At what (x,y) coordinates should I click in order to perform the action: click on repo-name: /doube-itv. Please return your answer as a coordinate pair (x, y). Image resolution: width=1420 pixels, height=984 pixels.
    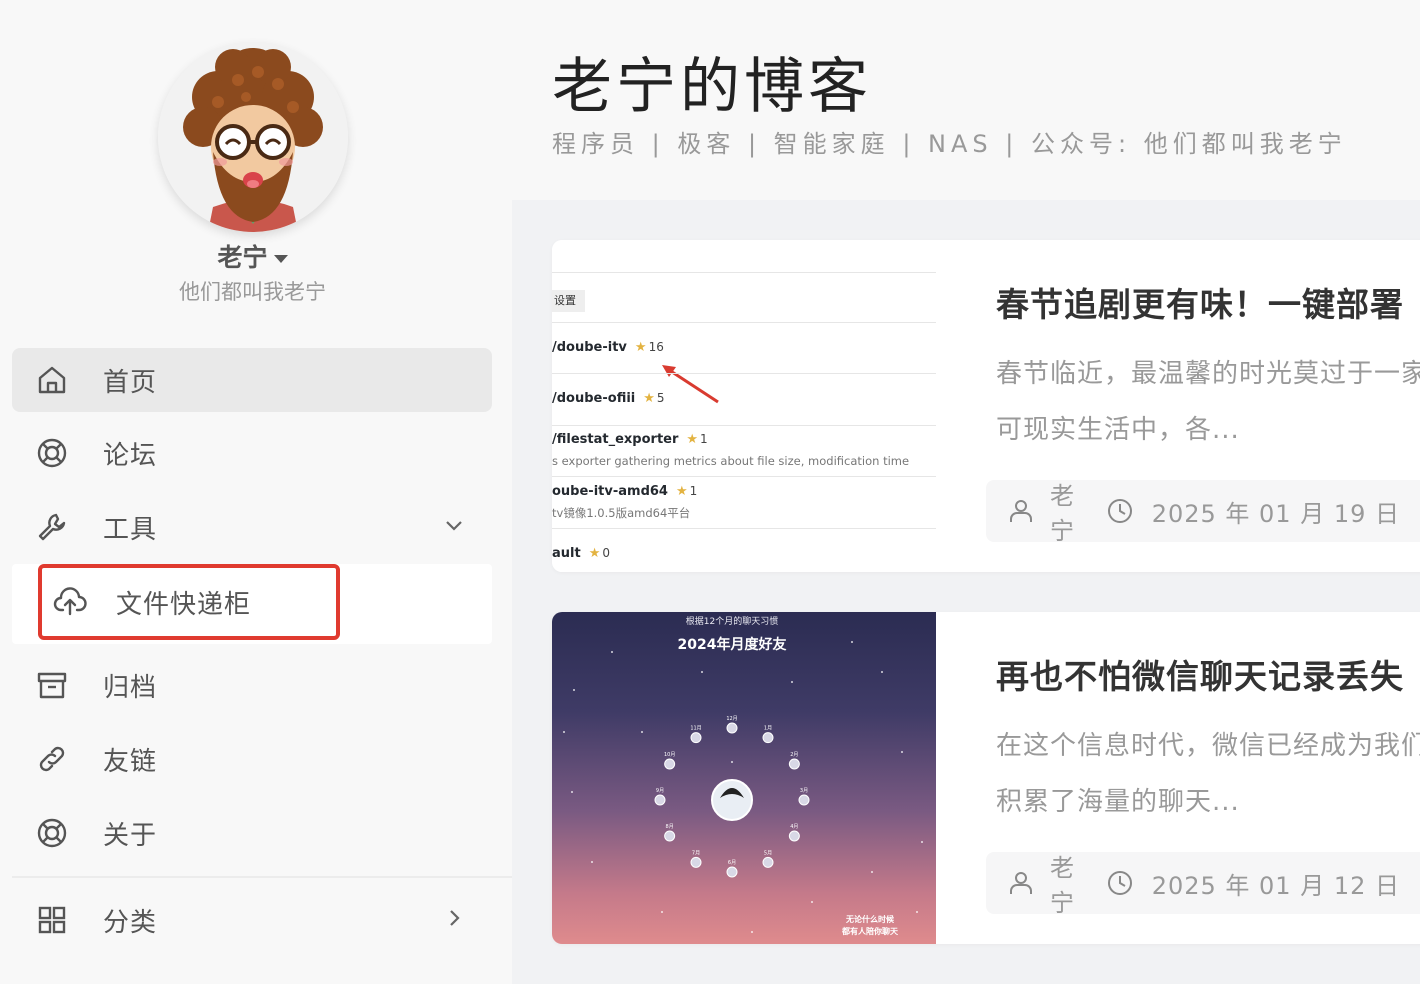
    Looking at the image, I should click on (589, 347).